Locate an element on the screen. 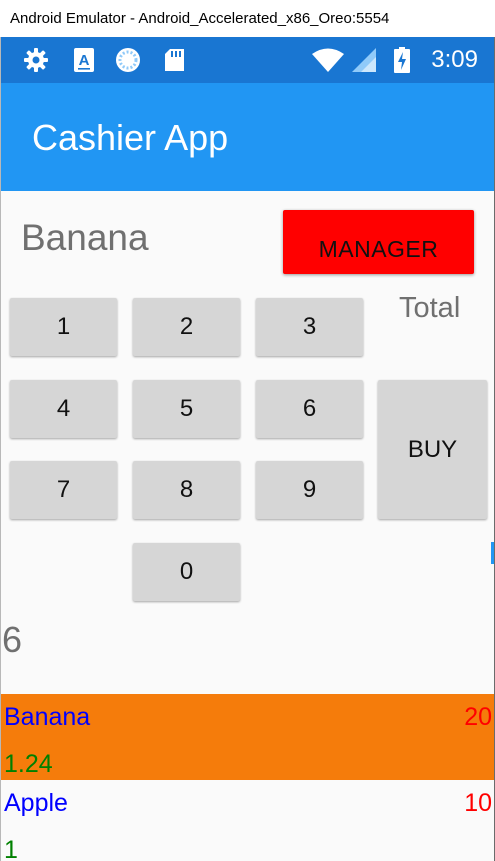  signal-icon is located at coordinates (364, 60).